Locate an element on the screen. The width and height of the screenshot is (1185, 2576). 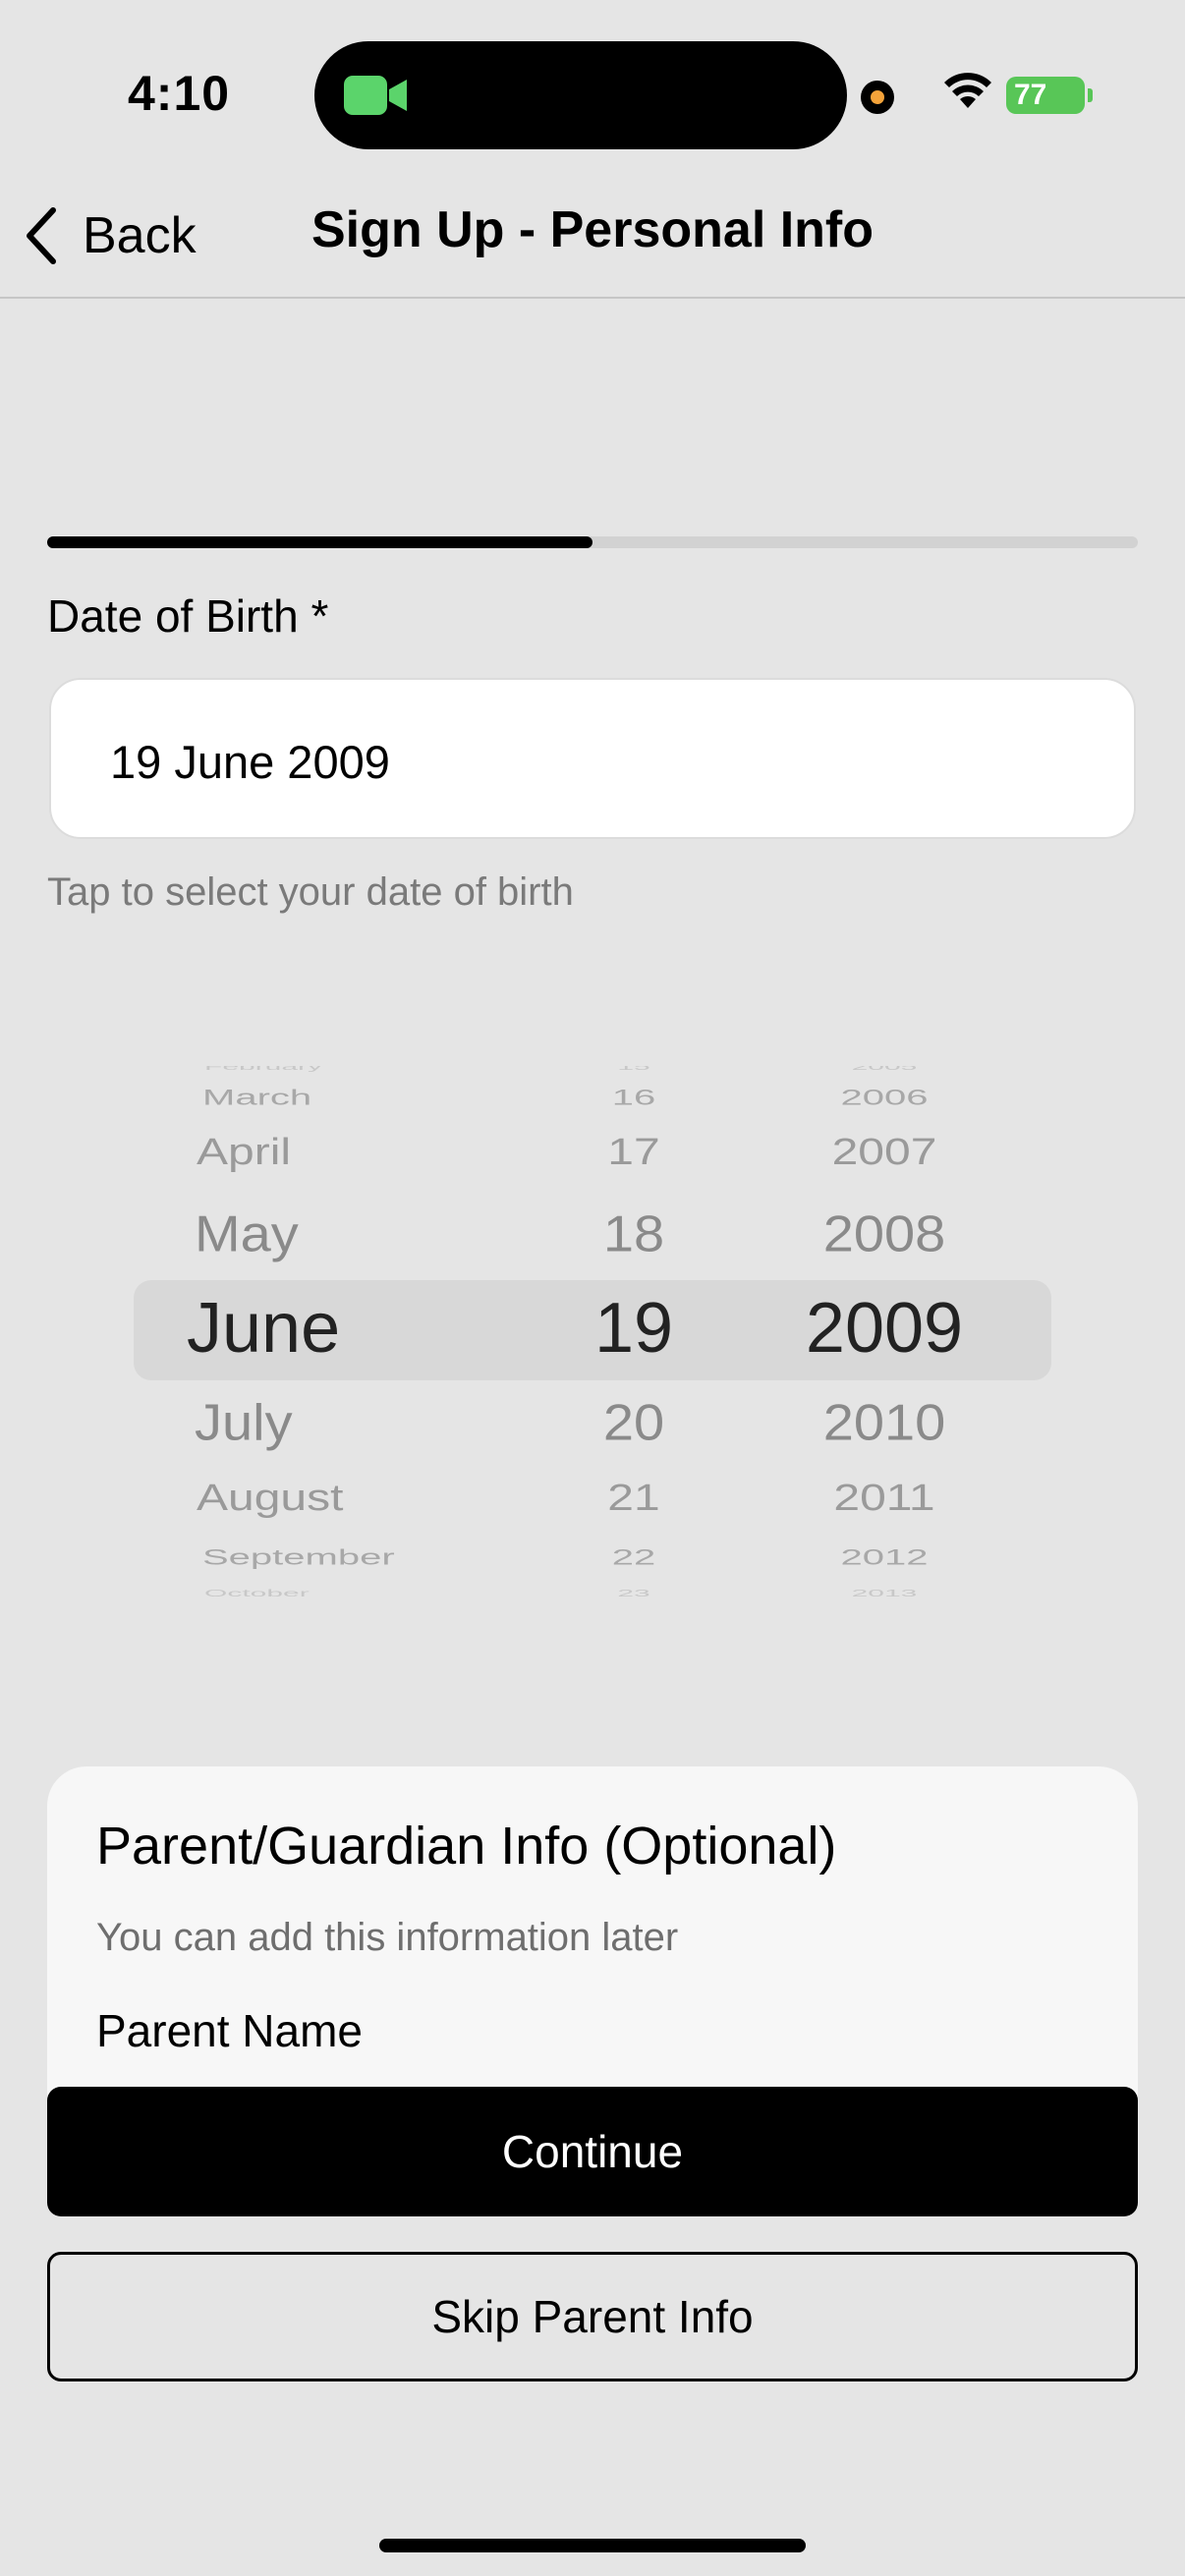
year-option: 2008 is located at coordinates (885, 1233).